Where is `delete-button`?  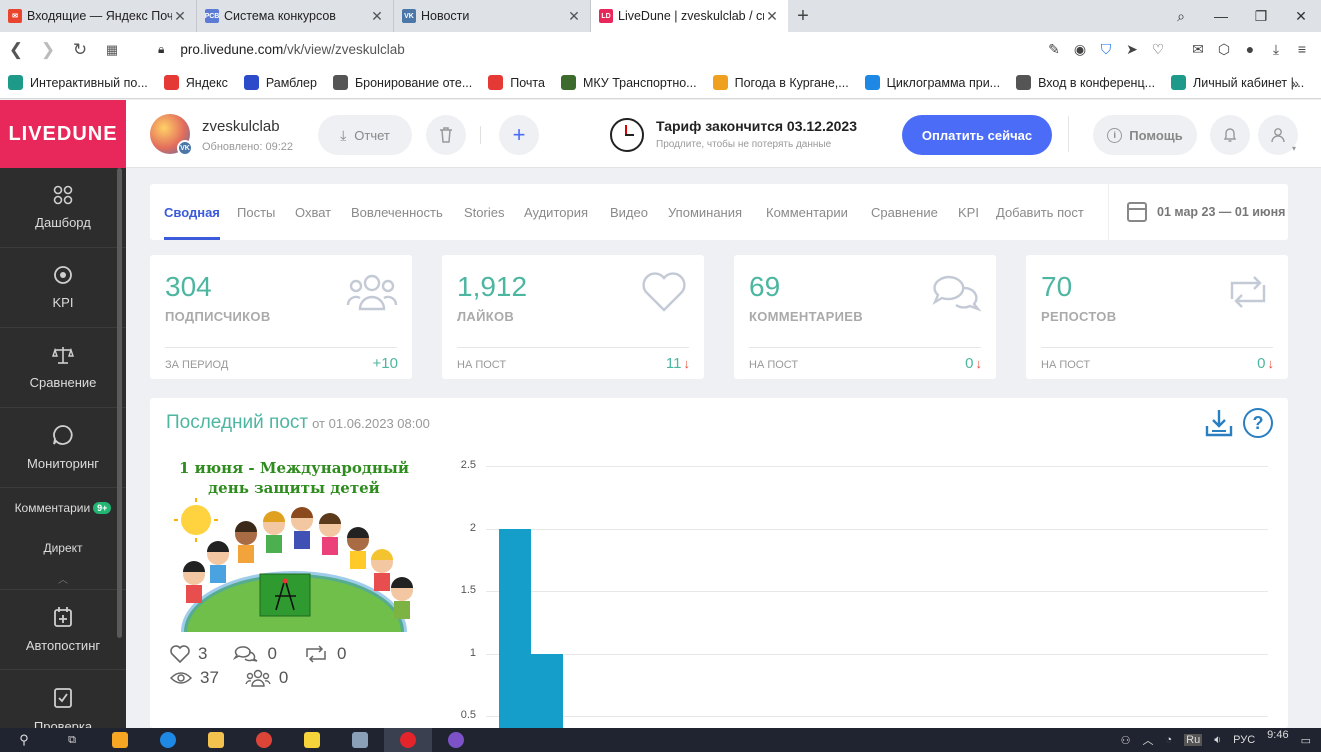 delete-button is located at coordinates (446, 135).